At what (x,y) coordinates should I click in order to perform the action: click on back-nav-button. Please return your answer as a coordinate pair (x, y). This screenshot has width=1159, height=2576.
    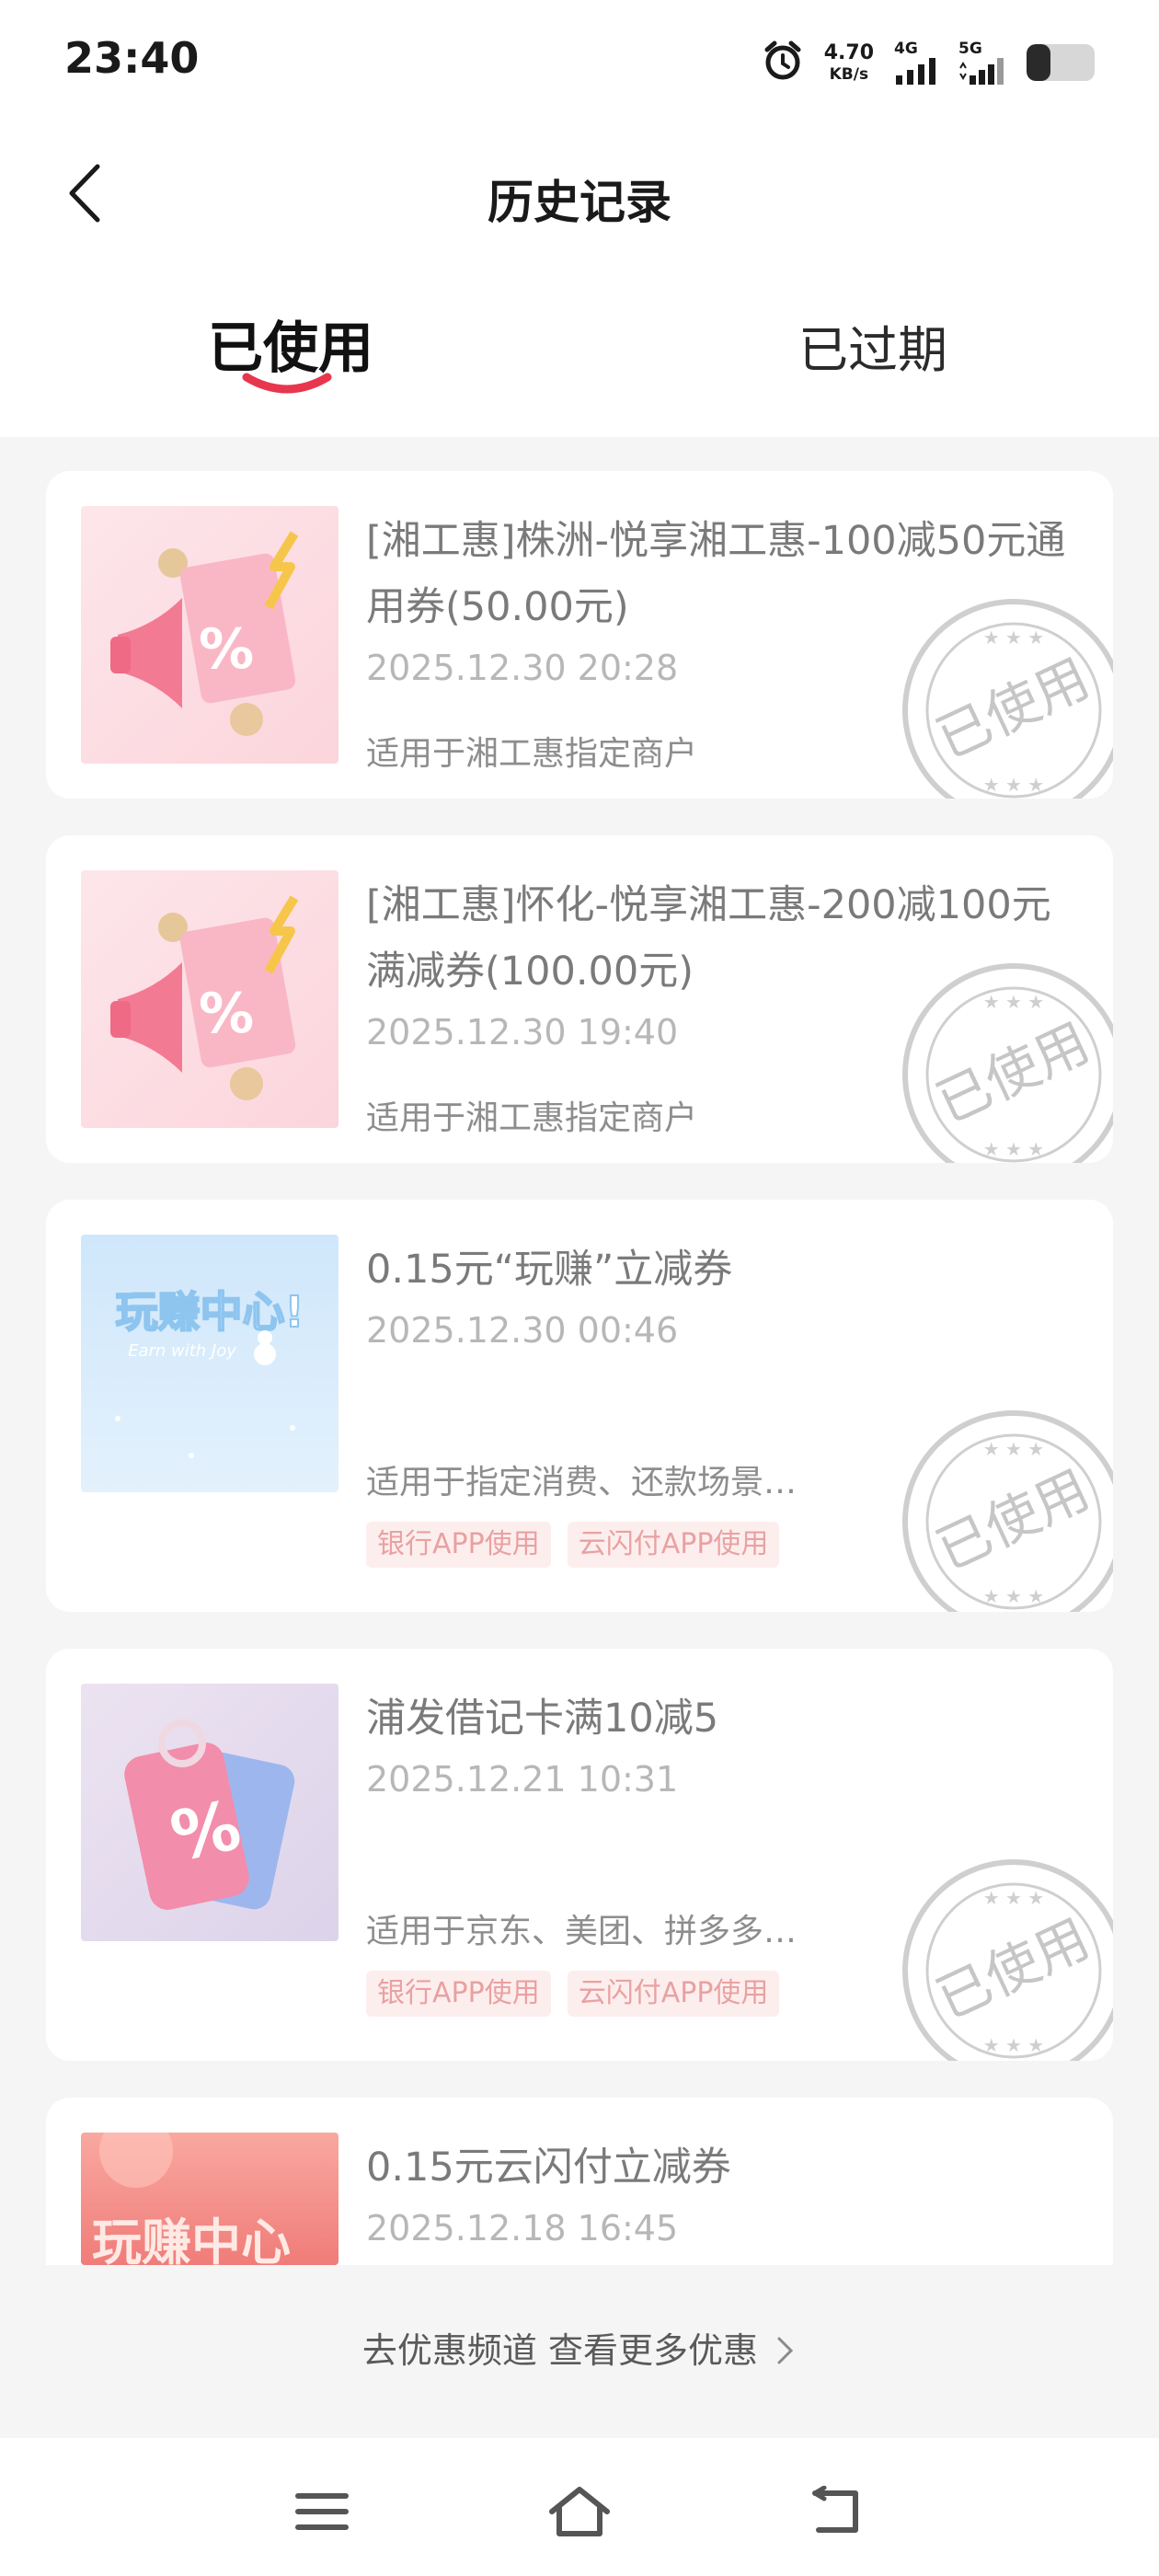
    Looking at the image, I should click on (837, 2511).